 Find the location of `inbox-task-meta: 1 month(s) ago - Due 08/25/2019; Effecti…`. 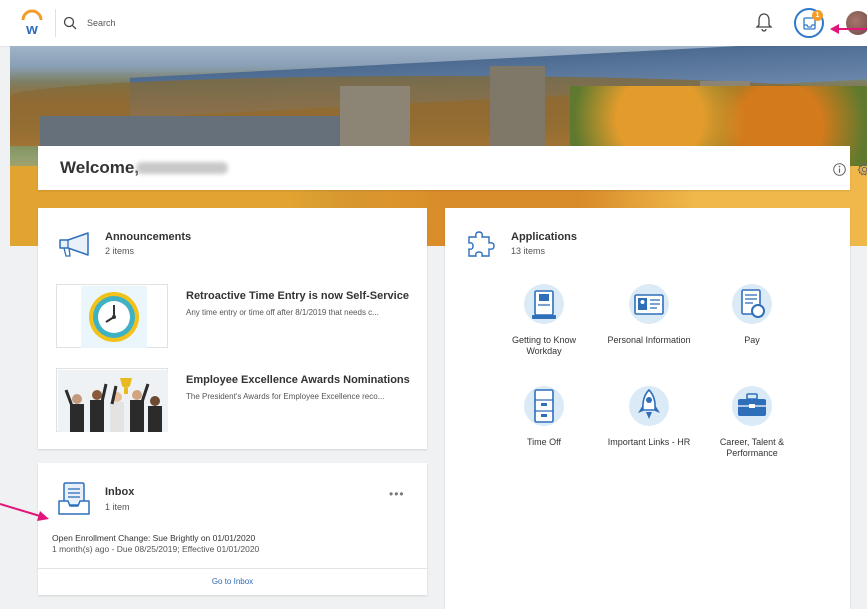

inbox-task-meta: 1 month(s) ago - Due 08/25/2019; Effecti… is located at coordinates (156, 549).